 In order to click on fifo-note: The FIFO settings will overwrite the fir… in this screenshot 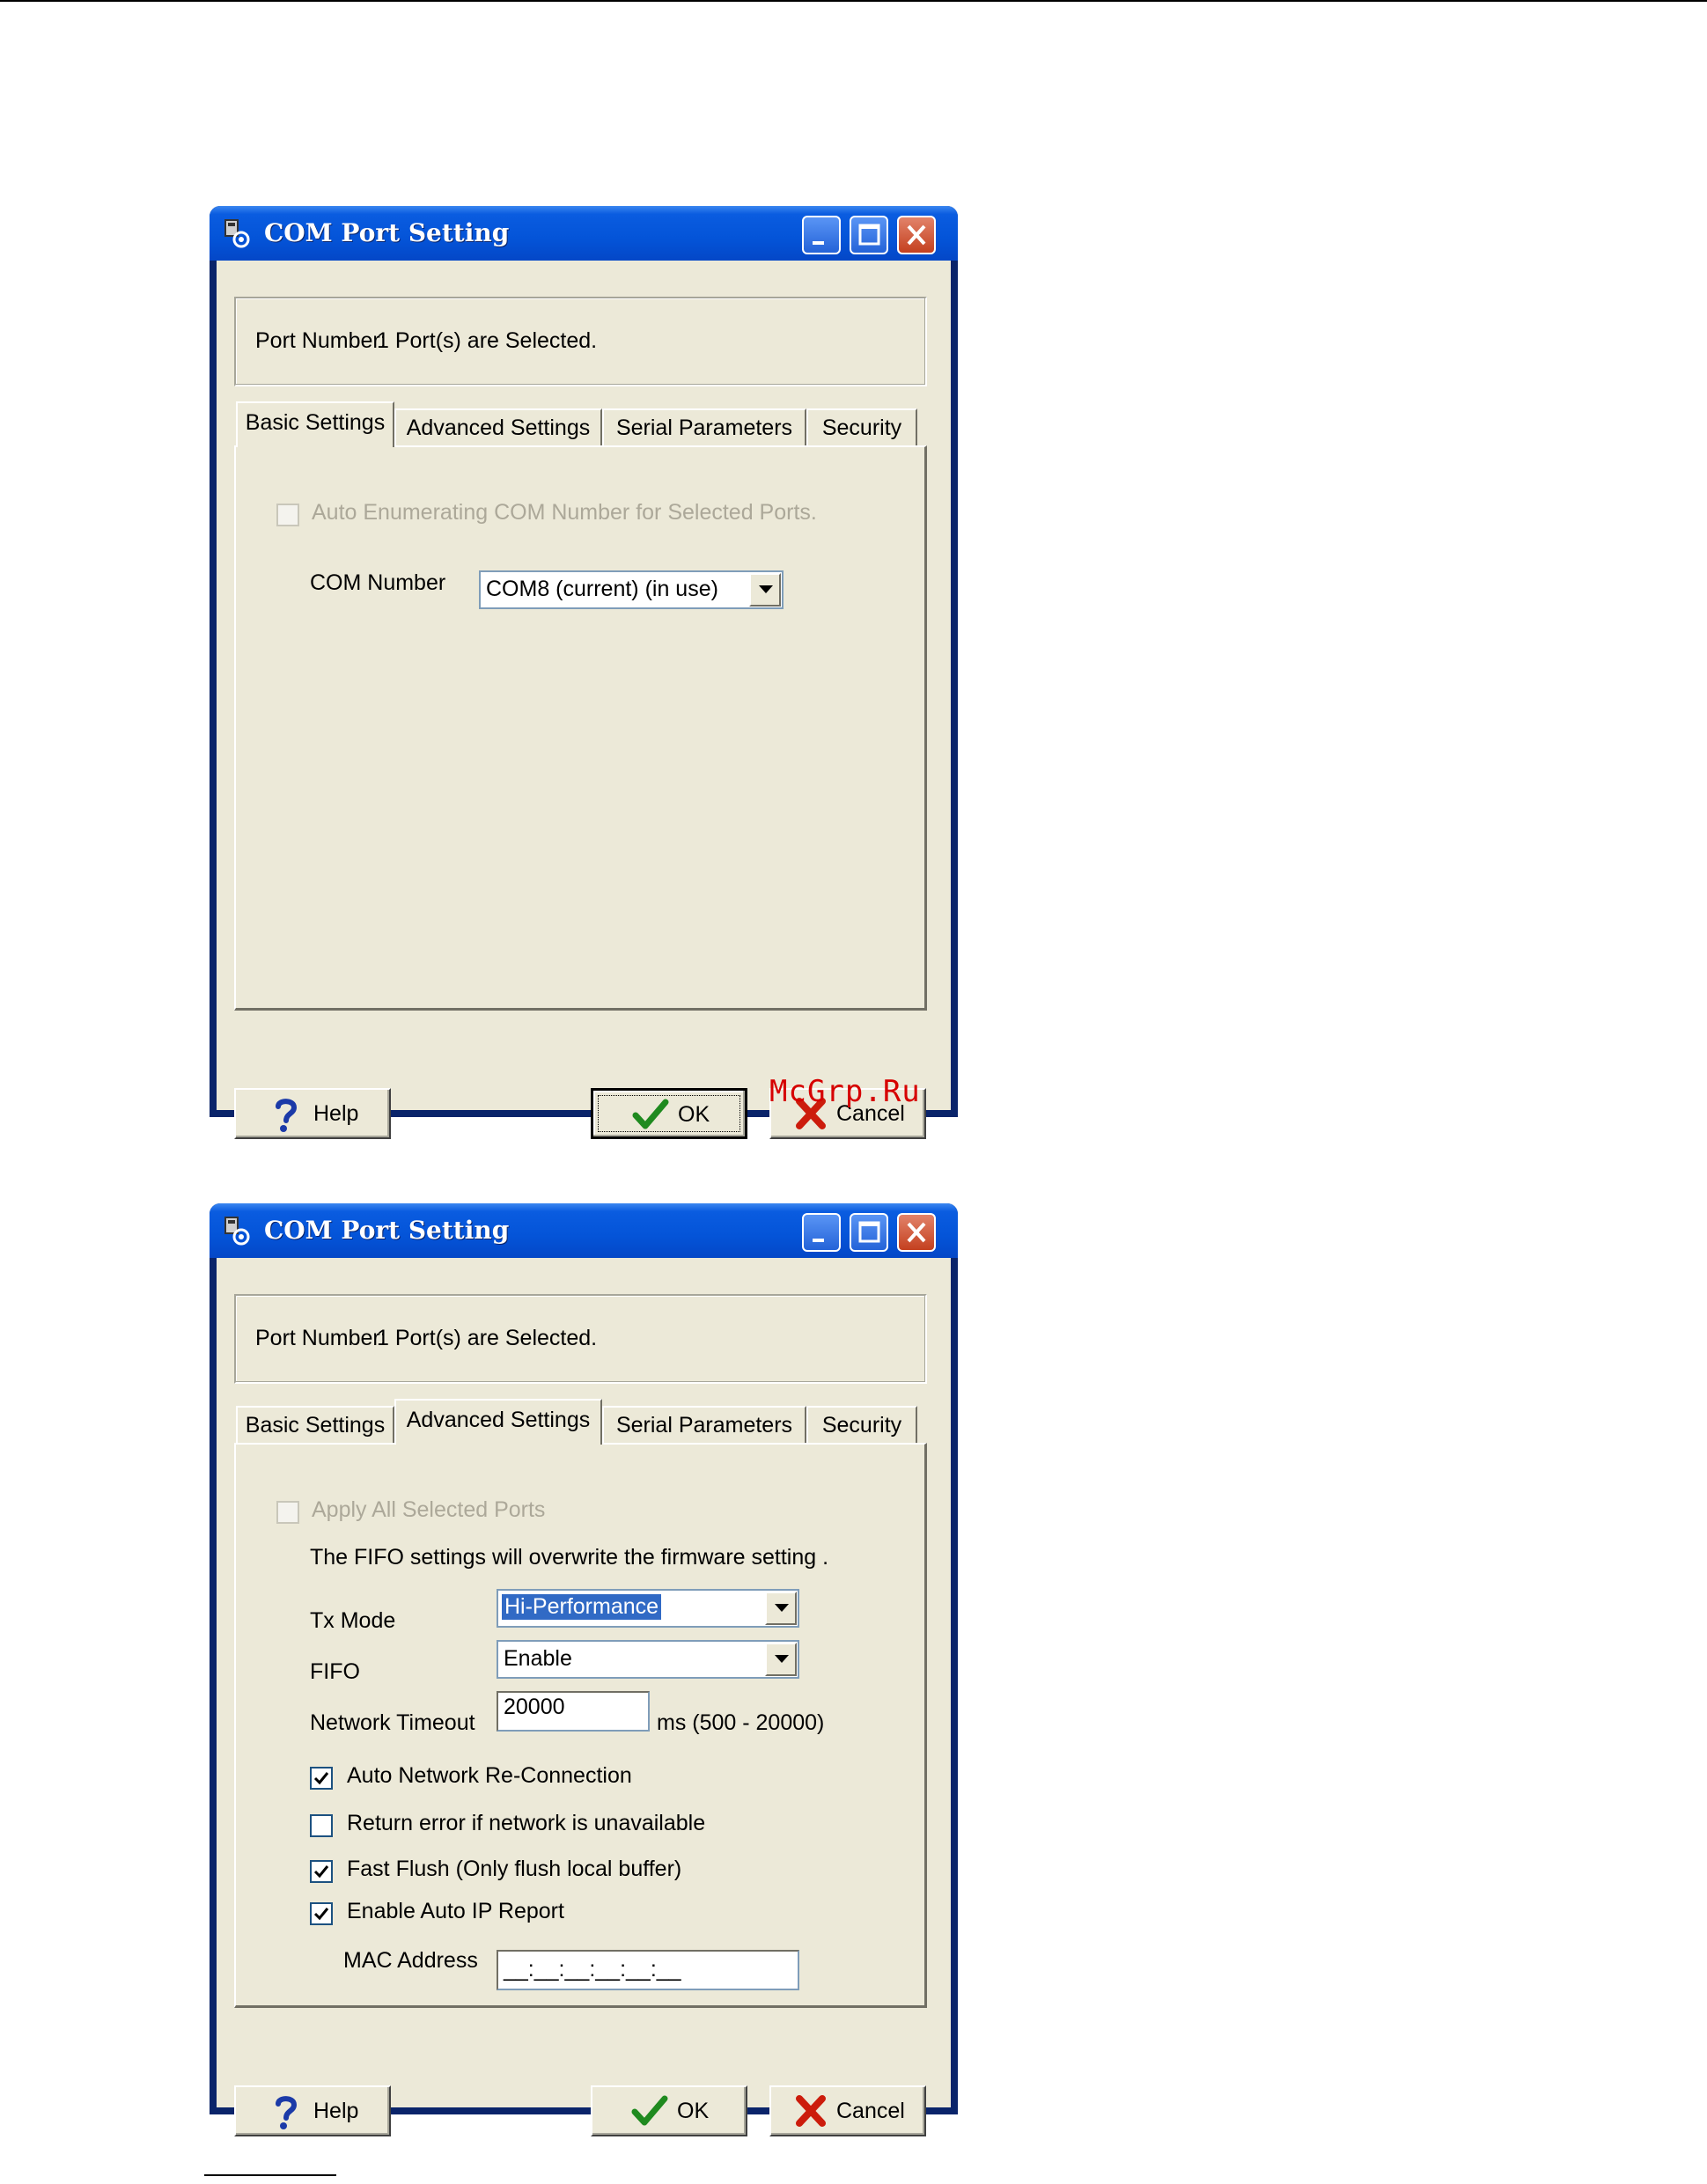, I will do `click(569, 1557)`.